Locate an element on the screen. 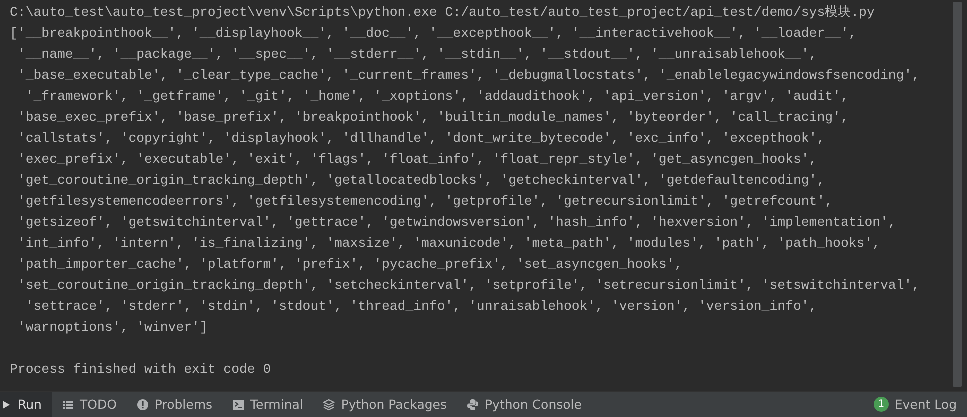 The width and height of the screenshot is (967, 417). console-output-line: 'set_coroutine_origin_tracking_depth', 'setcheckinterval', 'setprofile', 'setrecursionlimit', 'setswitchinterval', is located at coordinates (468, 286).